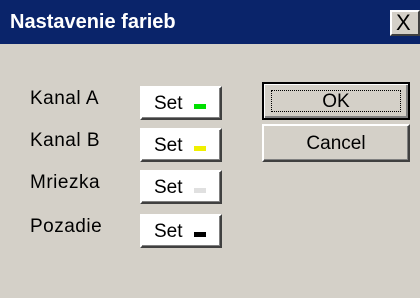 The image size is (420, 298). I want to click on cancel-button: Cancel, so click(336, 143).